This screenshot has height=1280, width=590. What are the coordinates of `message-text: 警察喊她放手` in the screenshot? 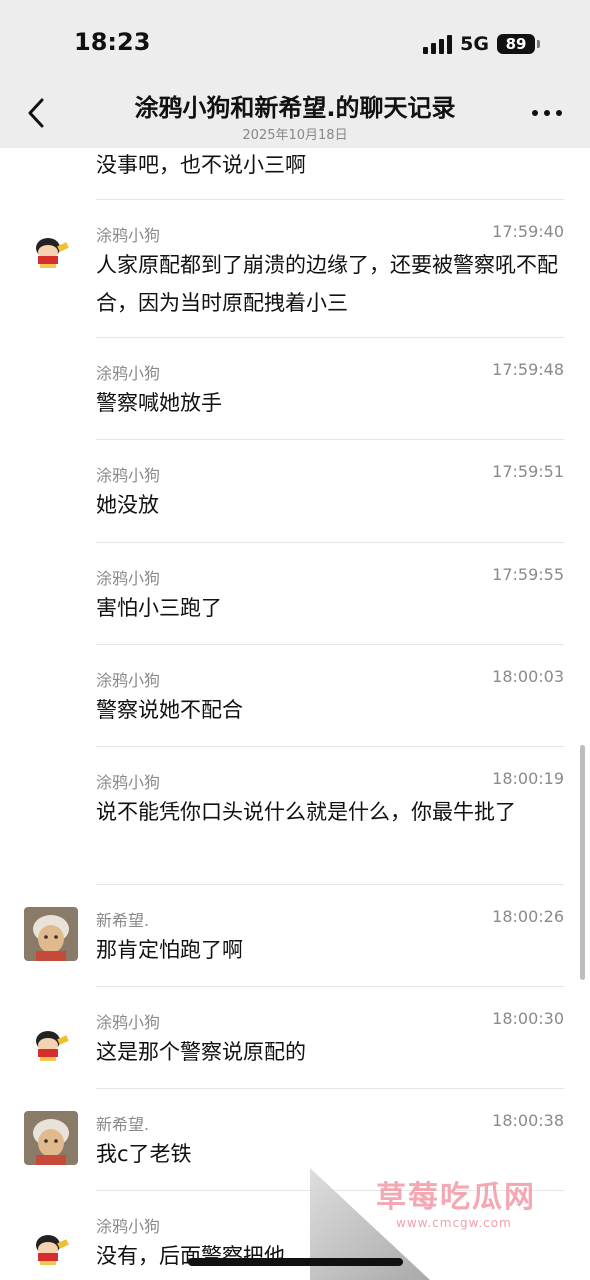 It's located at (159, 403).